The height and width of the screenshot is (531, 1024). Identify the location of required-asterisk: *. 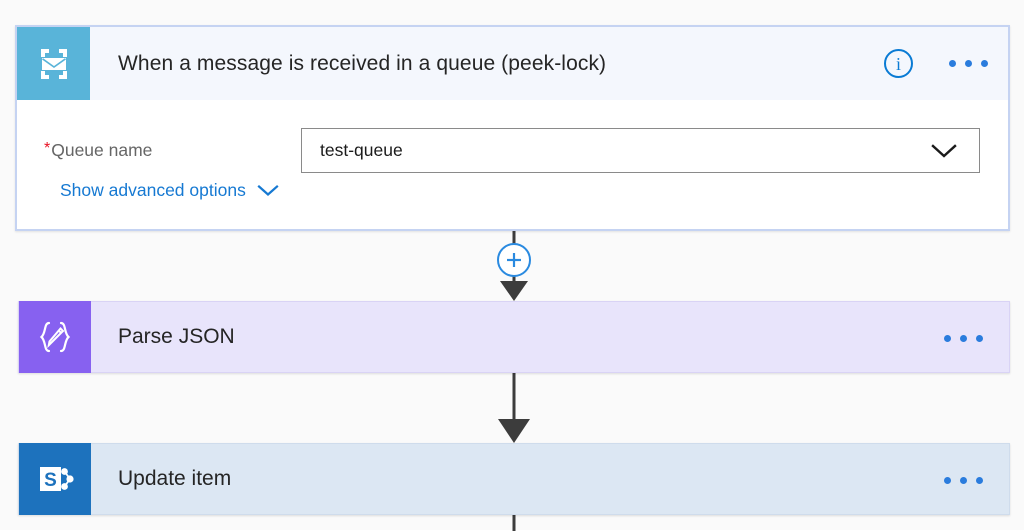
(47, 148).